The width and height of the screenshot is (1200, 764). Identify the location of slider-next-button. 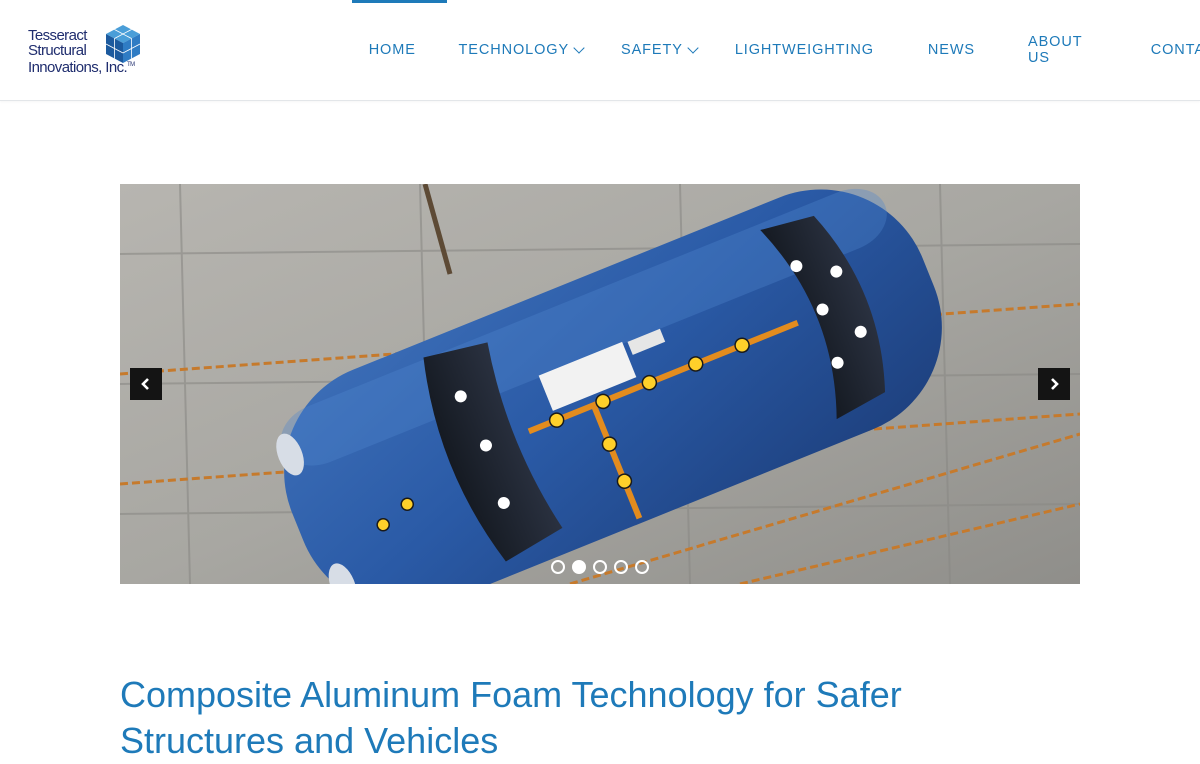
(1054, 384).